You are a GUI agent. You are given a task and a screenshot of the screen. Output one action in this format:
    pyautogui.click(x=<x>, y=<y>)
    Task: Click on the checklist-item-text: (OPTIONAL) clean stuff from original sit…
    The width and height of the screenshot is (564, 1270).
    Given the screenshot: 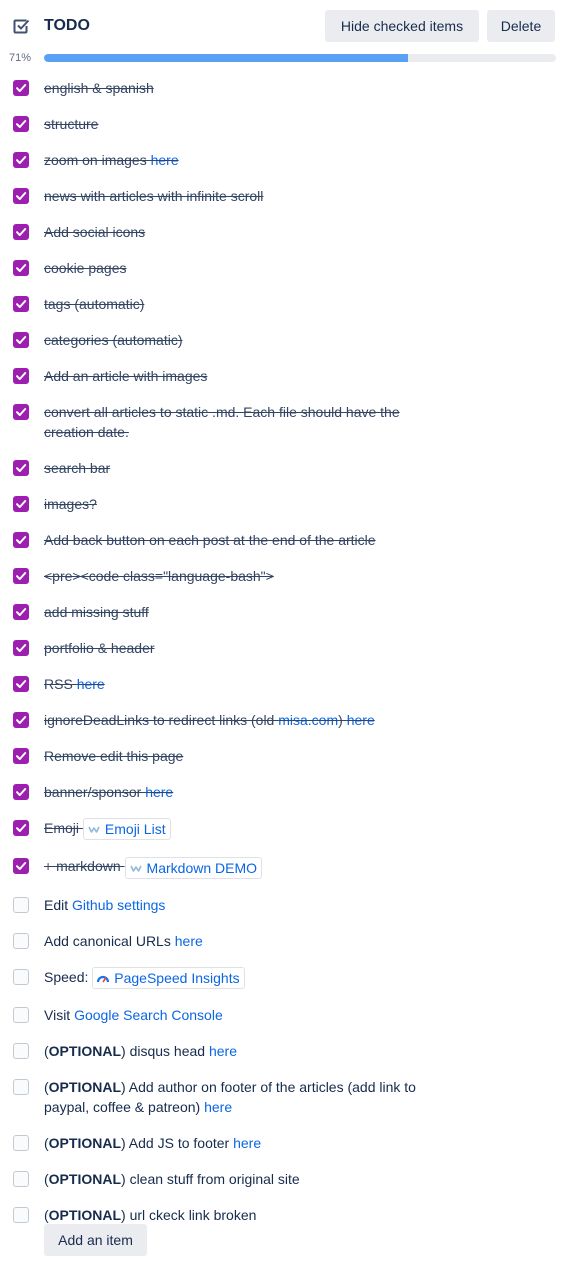 What is the action you would take?
    pyautogui.click(x=244, y=1179)
    